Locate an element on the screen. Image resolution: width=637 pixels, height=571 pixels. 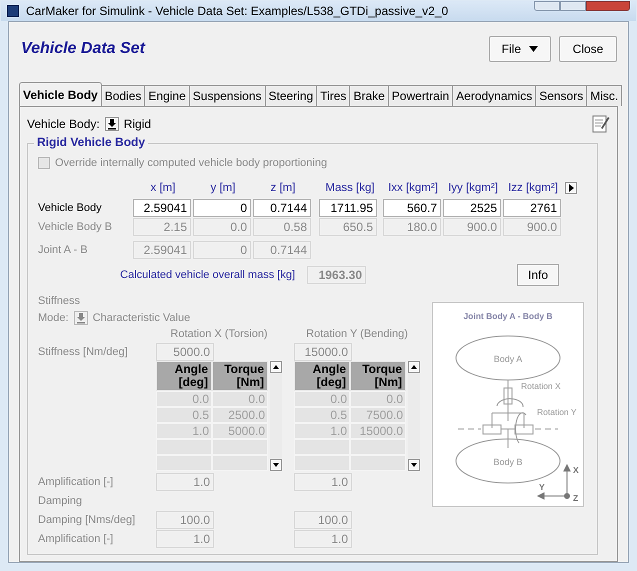
window-title: CarMaker for Simulink - Vehicle Data Set: Examples/L538_GTDi_passive_v2_0 is located at coordinates (237, 11).